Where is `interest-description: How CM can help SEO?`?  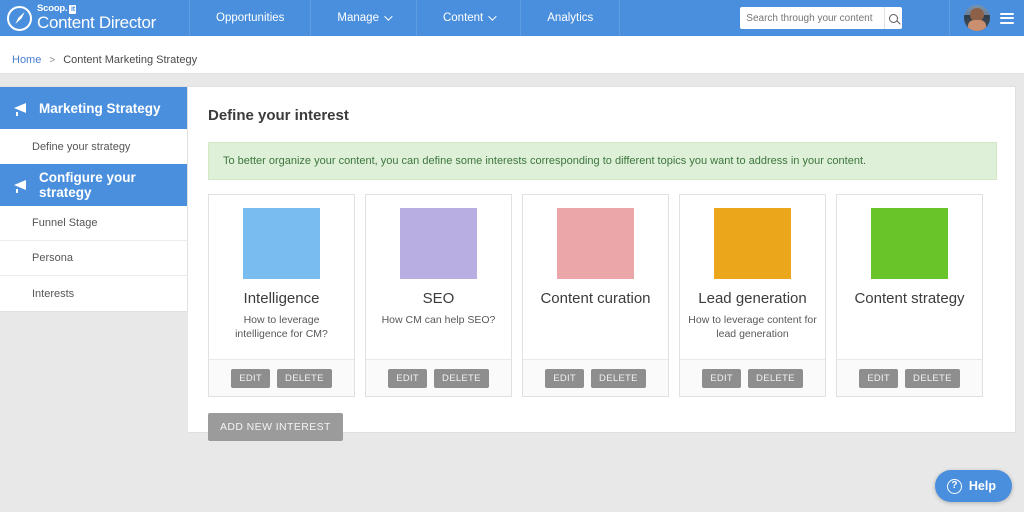 interest-description: How CM can help SEO? is located at coordinates (438, 320).